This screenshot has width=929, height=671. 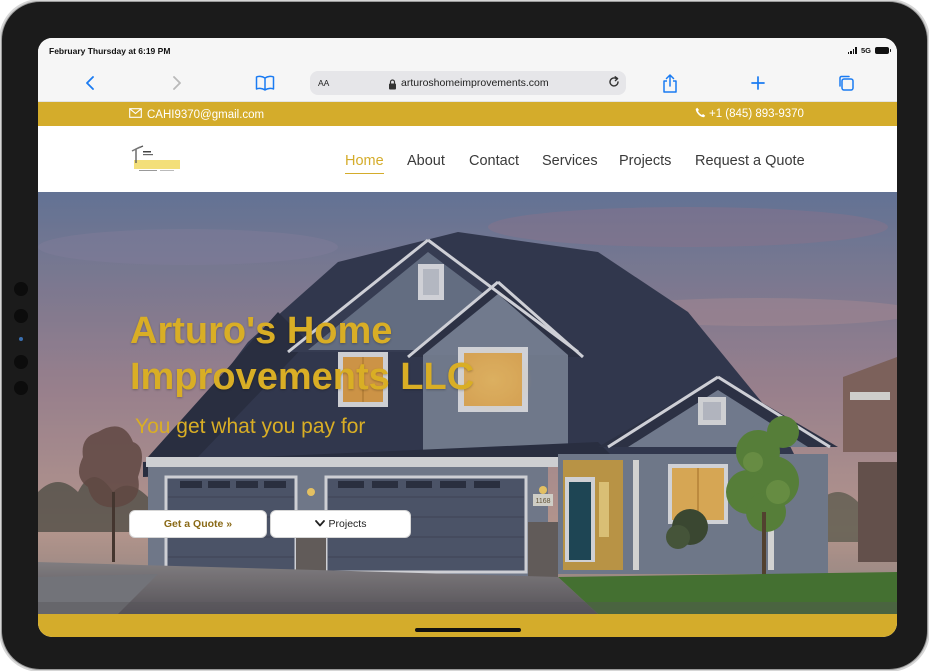 What do you see at coordinates (670, 83) in the screenshot?
I see `share-icon` at bounding box center [670, 83].